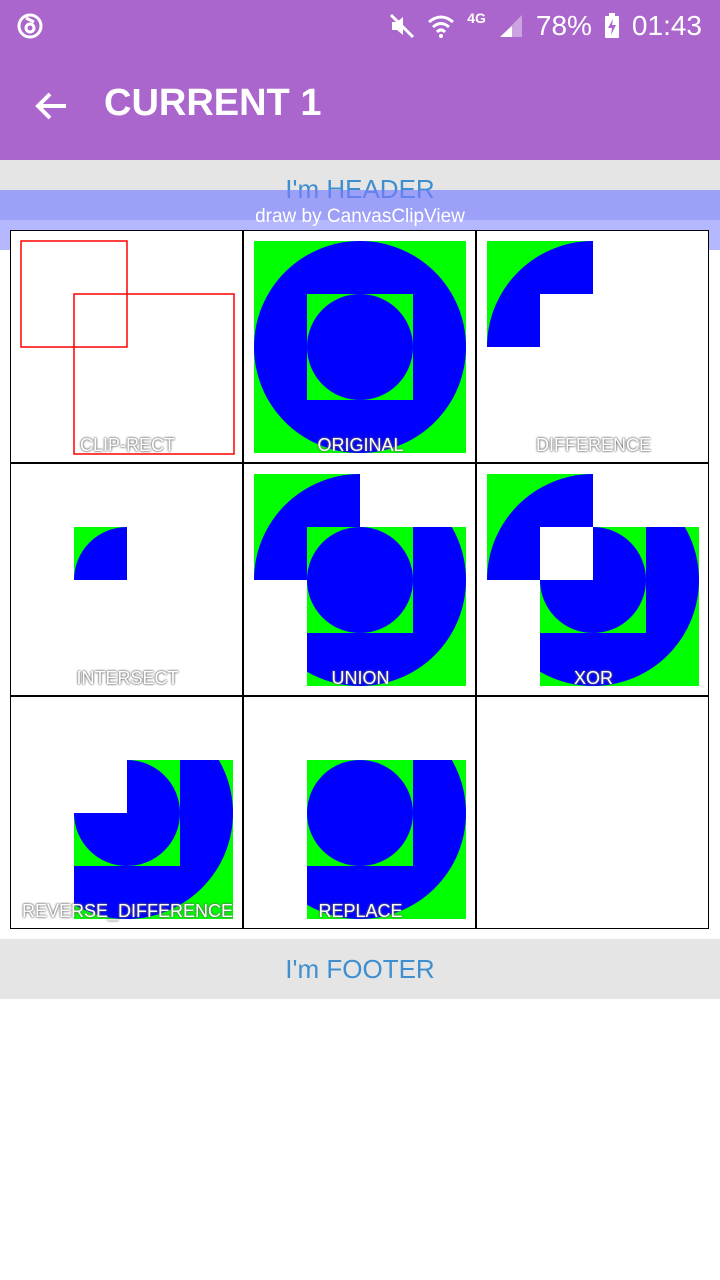 The height and width of the screenshot is (1280, 720). What do you see at coordinates (126, 346) in the screenshot?
I see `cell-clip-rect: CLIP-RECT` at bounding box center [126, 346].